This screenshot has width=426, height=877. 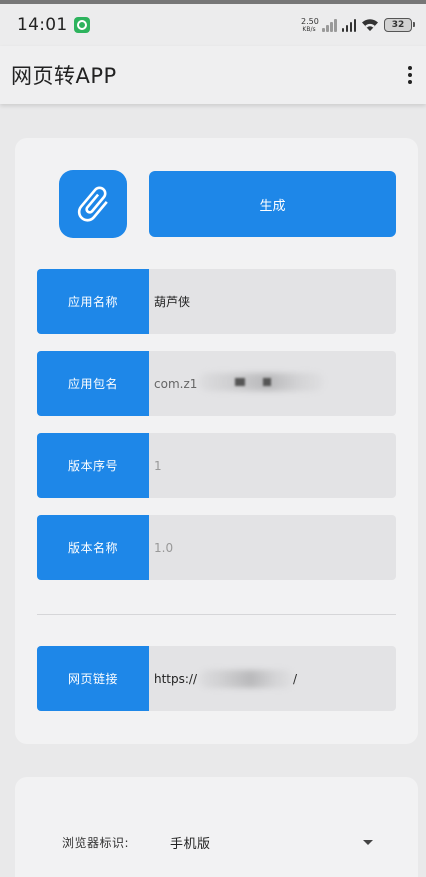 I want to click on generate-button: 生成, so click(x=272, y=204).